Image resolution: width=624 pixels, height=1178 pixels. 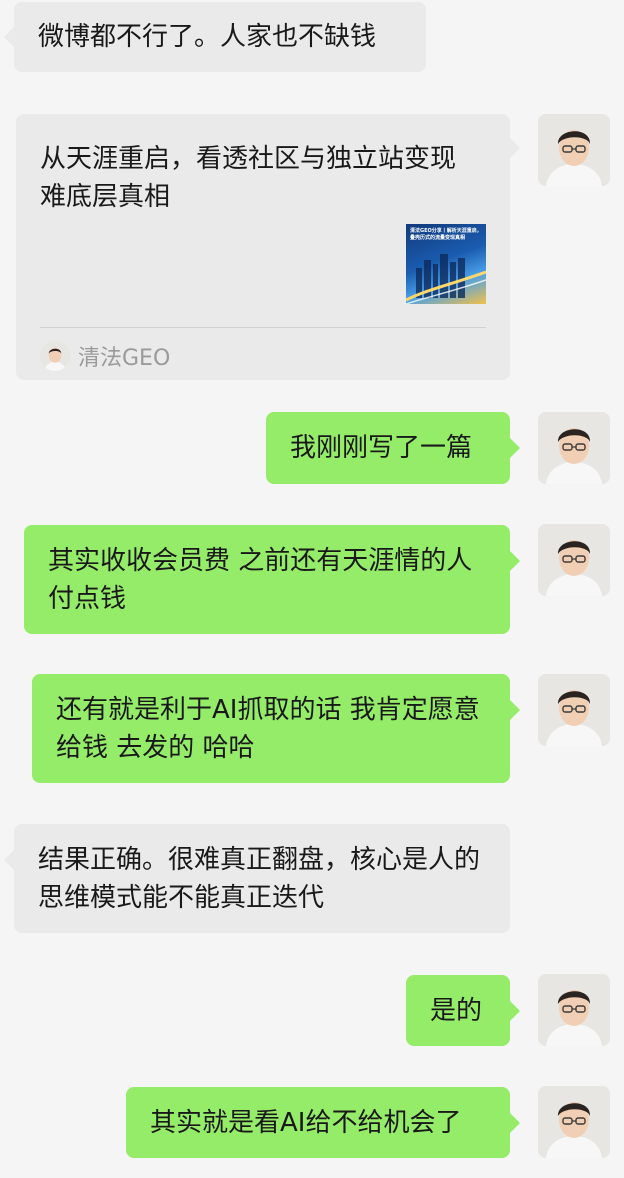 I want to click on message-bubble-outgoing: 还有就是利于AI抓取的话 我肯定愿意给钱 去发的 哈哈, so click(x=276, y=728).